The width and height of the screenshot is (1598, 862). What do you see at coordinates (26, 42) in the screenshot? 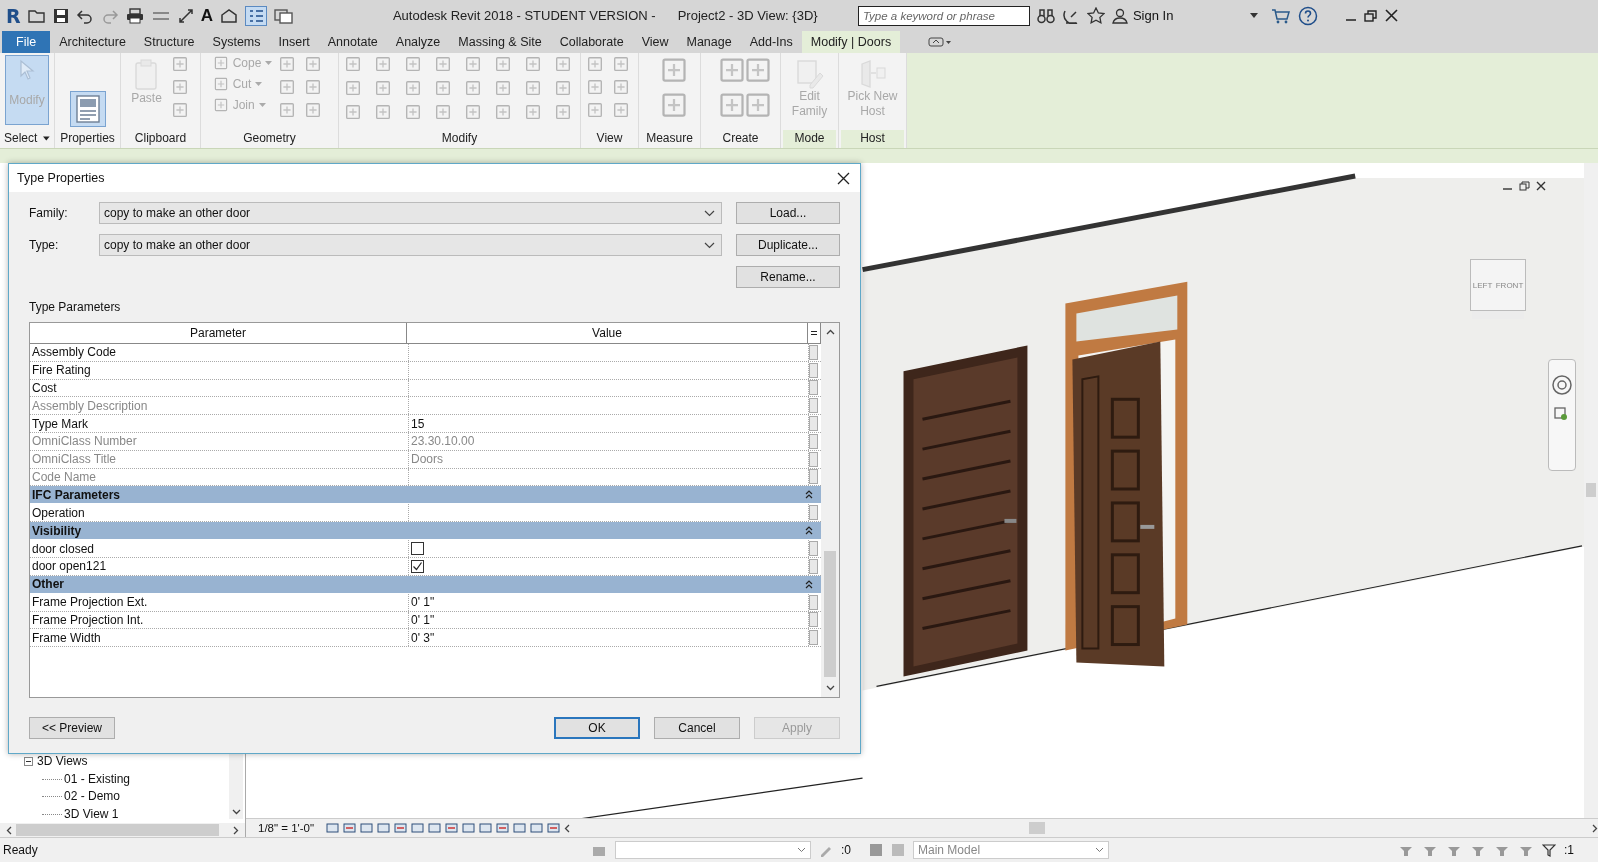
I see `ribbon-tab: File` at bounding box center [26, 42].